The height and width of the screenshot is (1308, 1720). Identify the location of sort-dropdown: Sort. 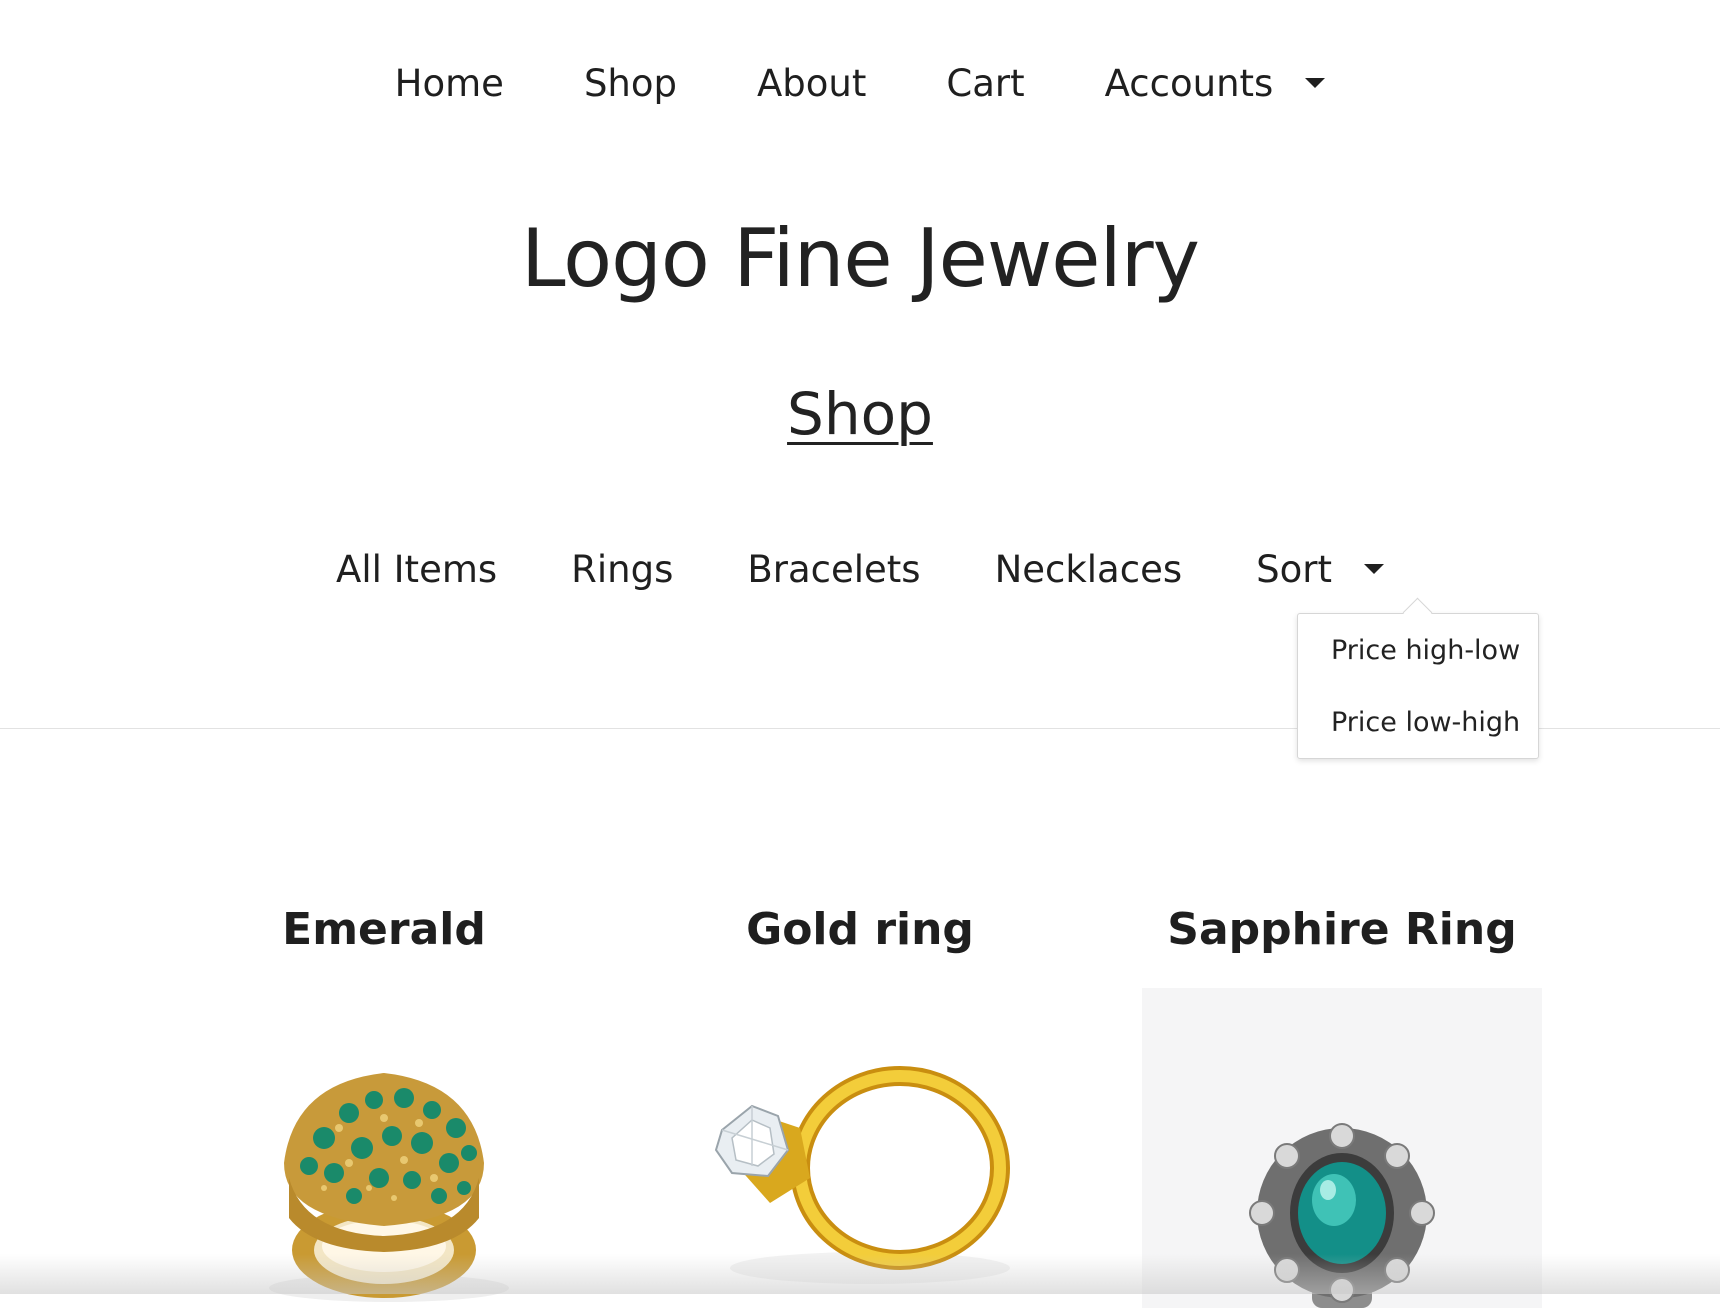
(1320, 569).